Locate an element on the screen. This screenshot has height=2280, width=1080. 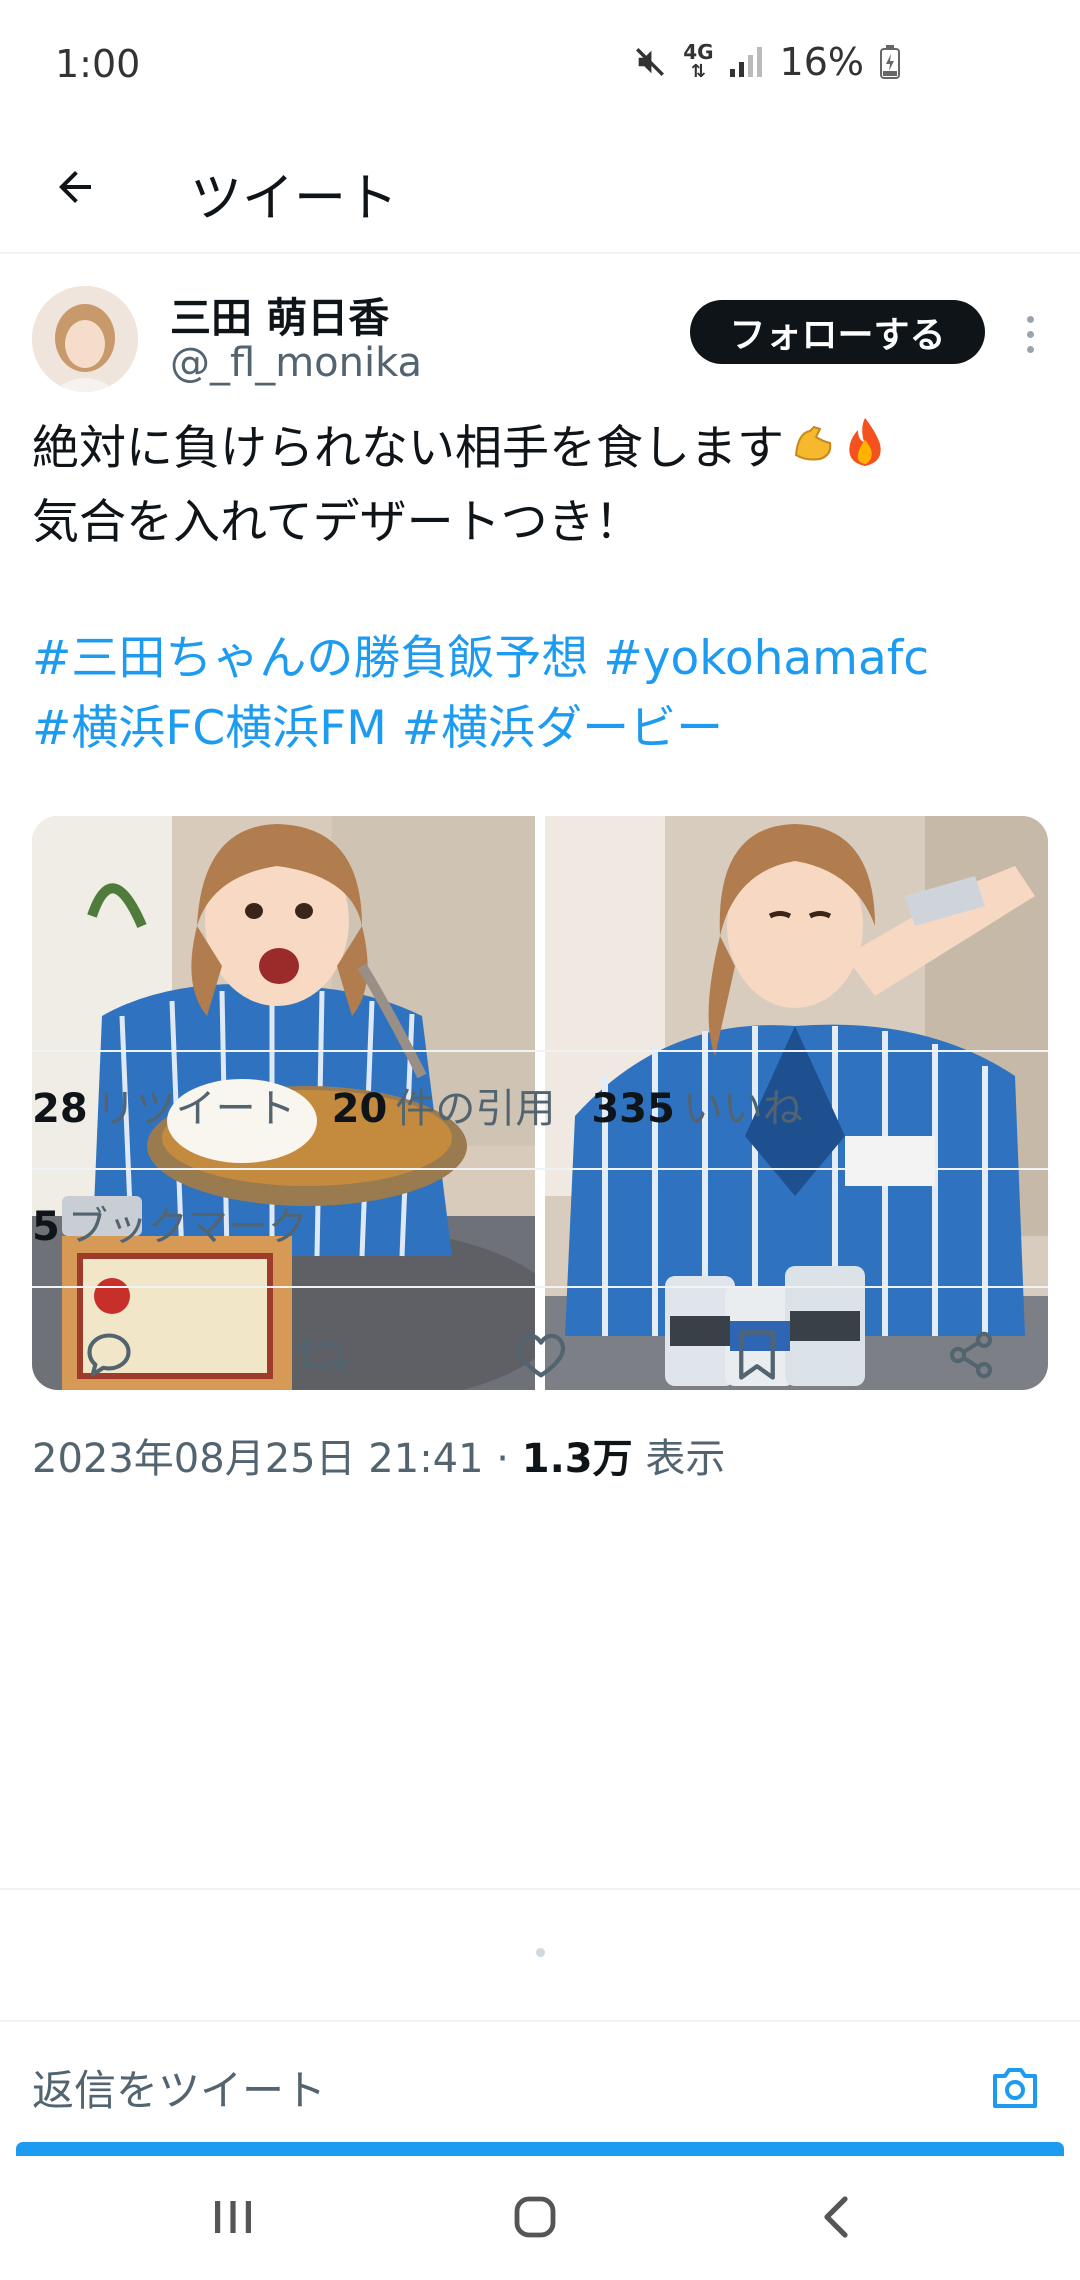
system-back-button is located at coordinates (837, 2217).